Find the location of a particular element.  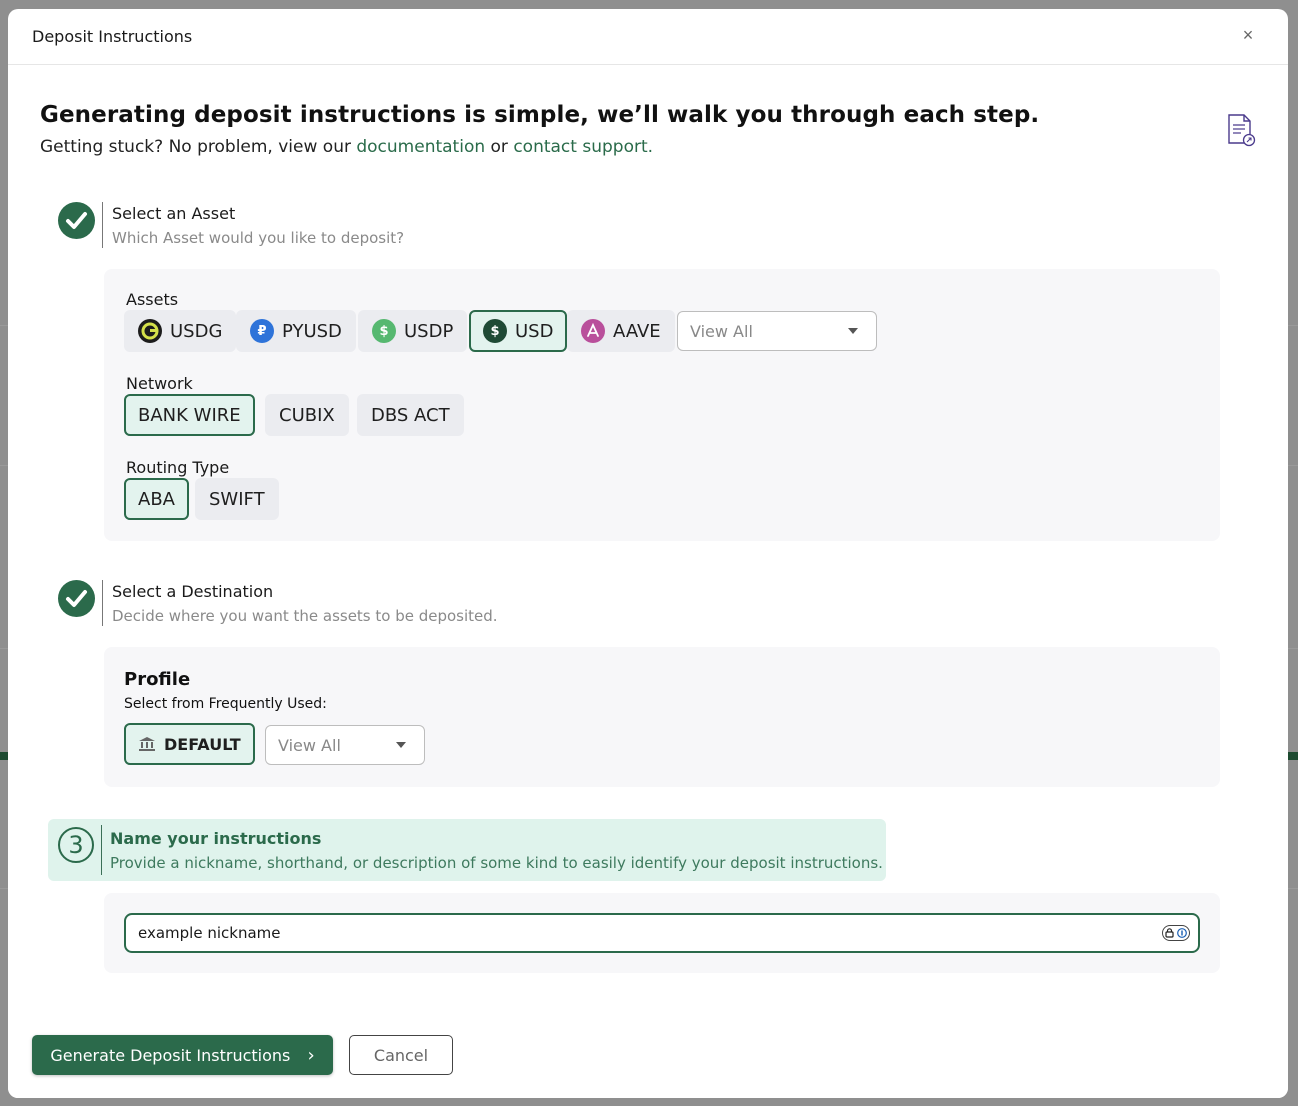

step-title: Select an Asset is located at coordinates (174, 213).